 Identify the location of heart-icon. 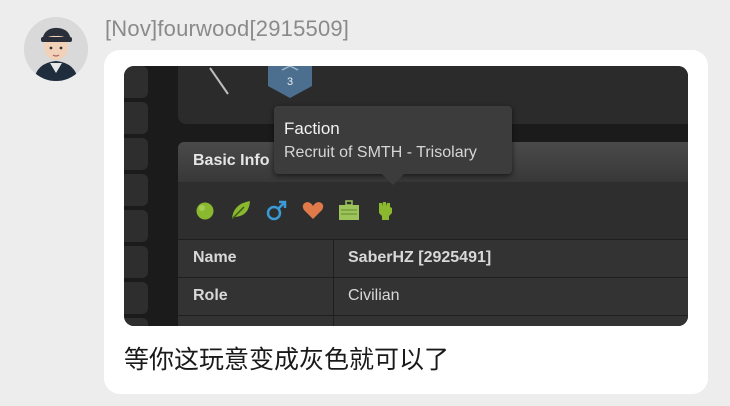
(313, 210).